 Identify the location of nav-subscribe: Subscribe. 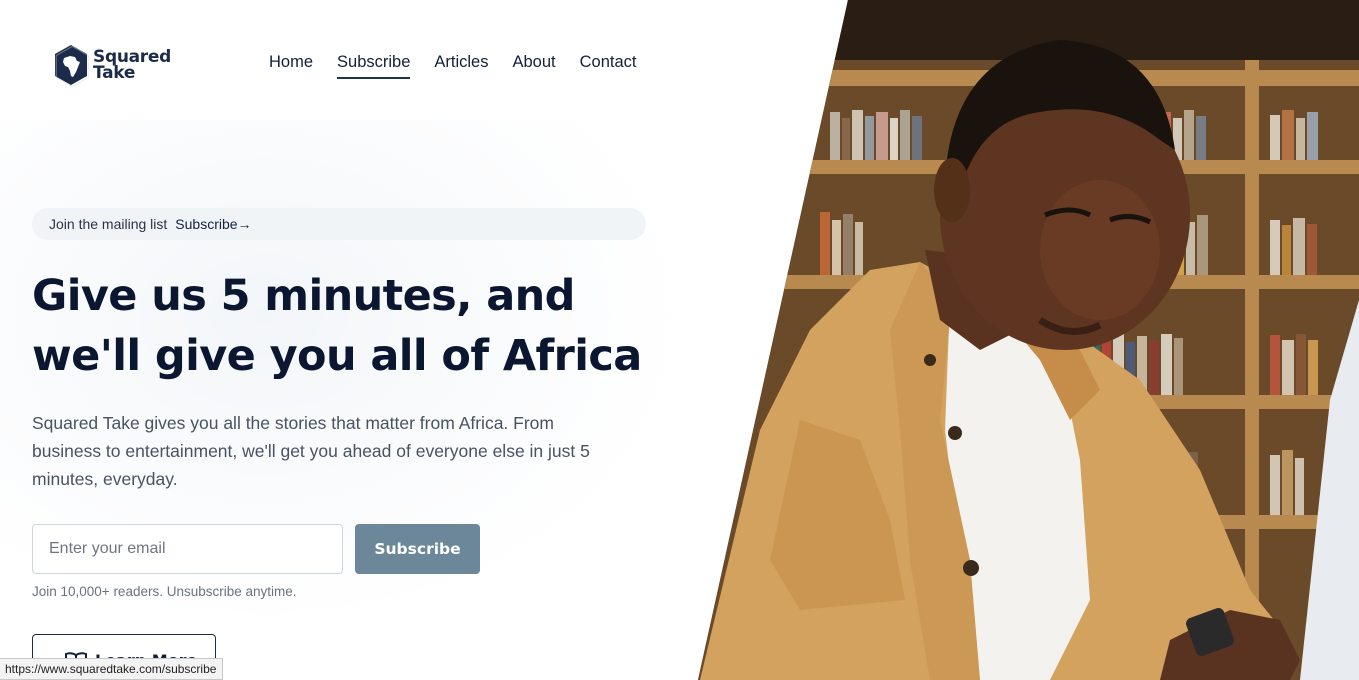
(374, 66).